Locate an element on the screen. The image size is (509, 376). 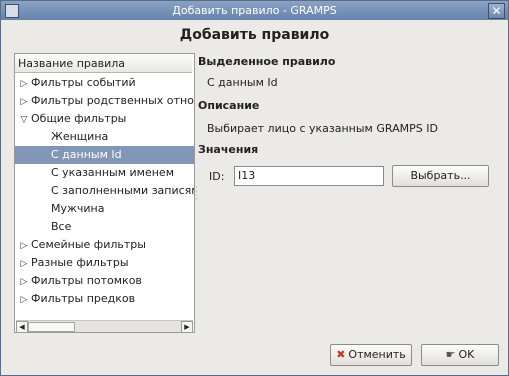
tree-row: Мужчина is located at coordinates (104, 209).